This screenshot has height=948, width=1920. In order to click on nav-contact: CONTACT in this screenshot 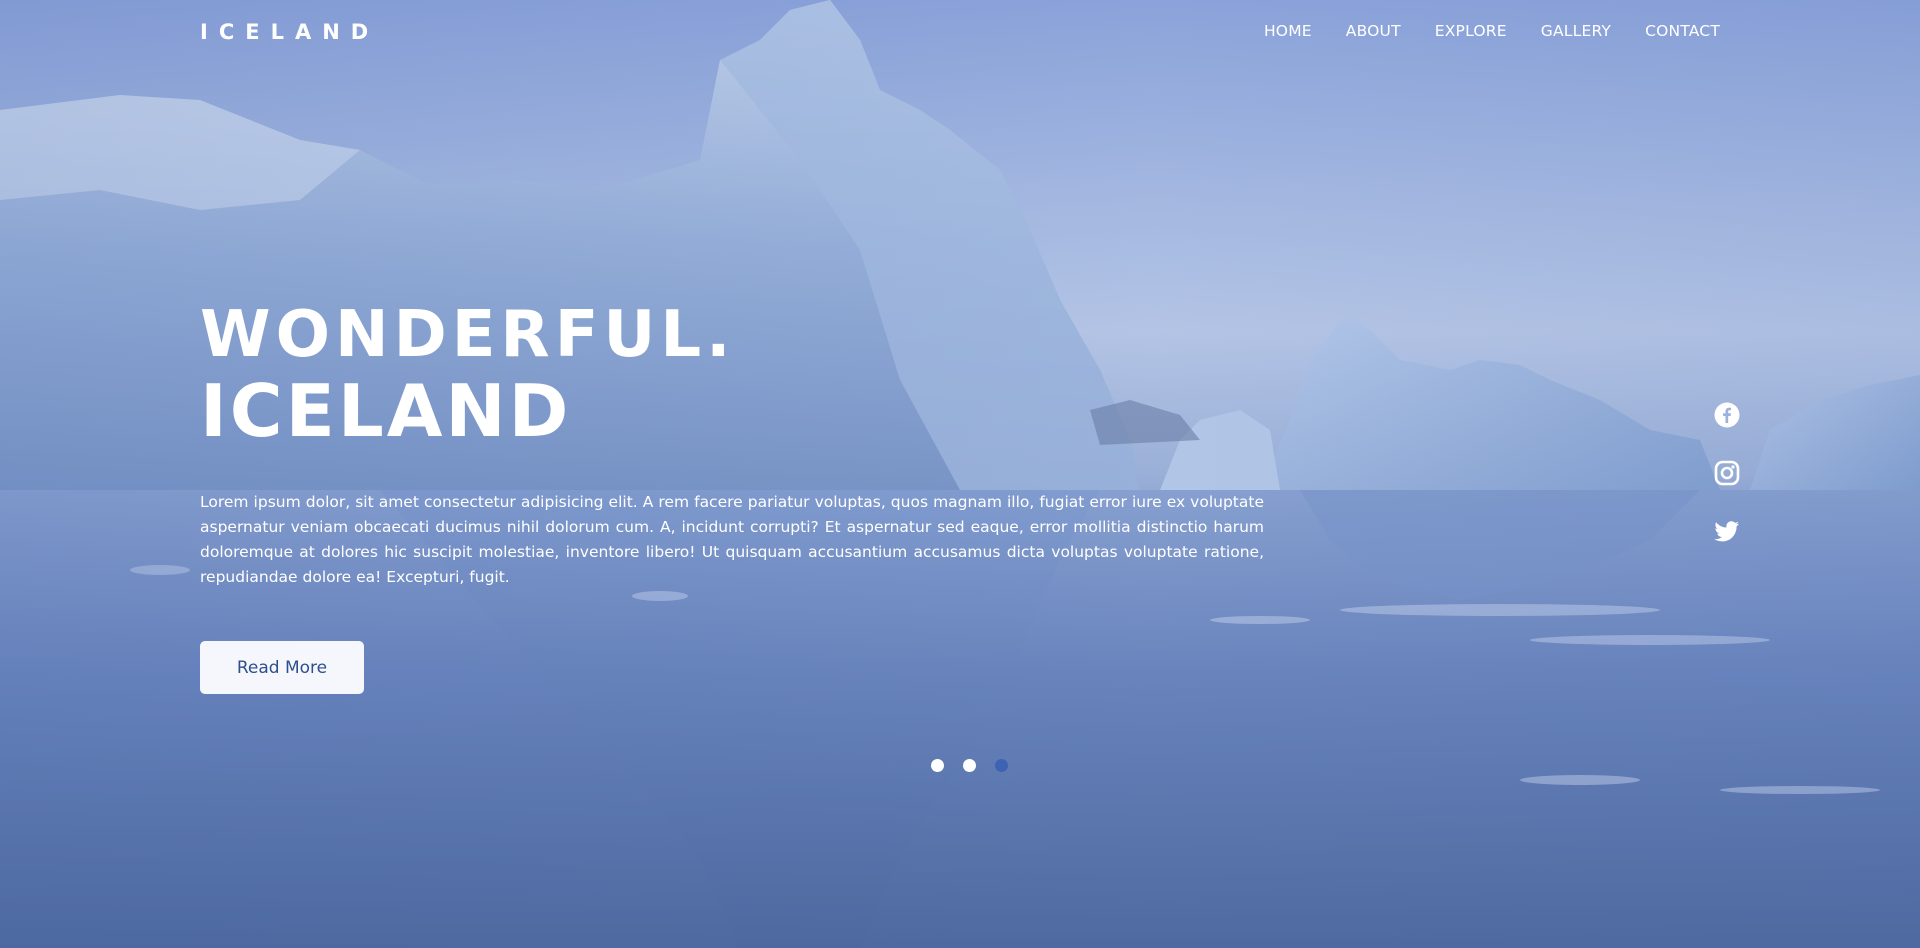, I will do `click(1682, 31)`.